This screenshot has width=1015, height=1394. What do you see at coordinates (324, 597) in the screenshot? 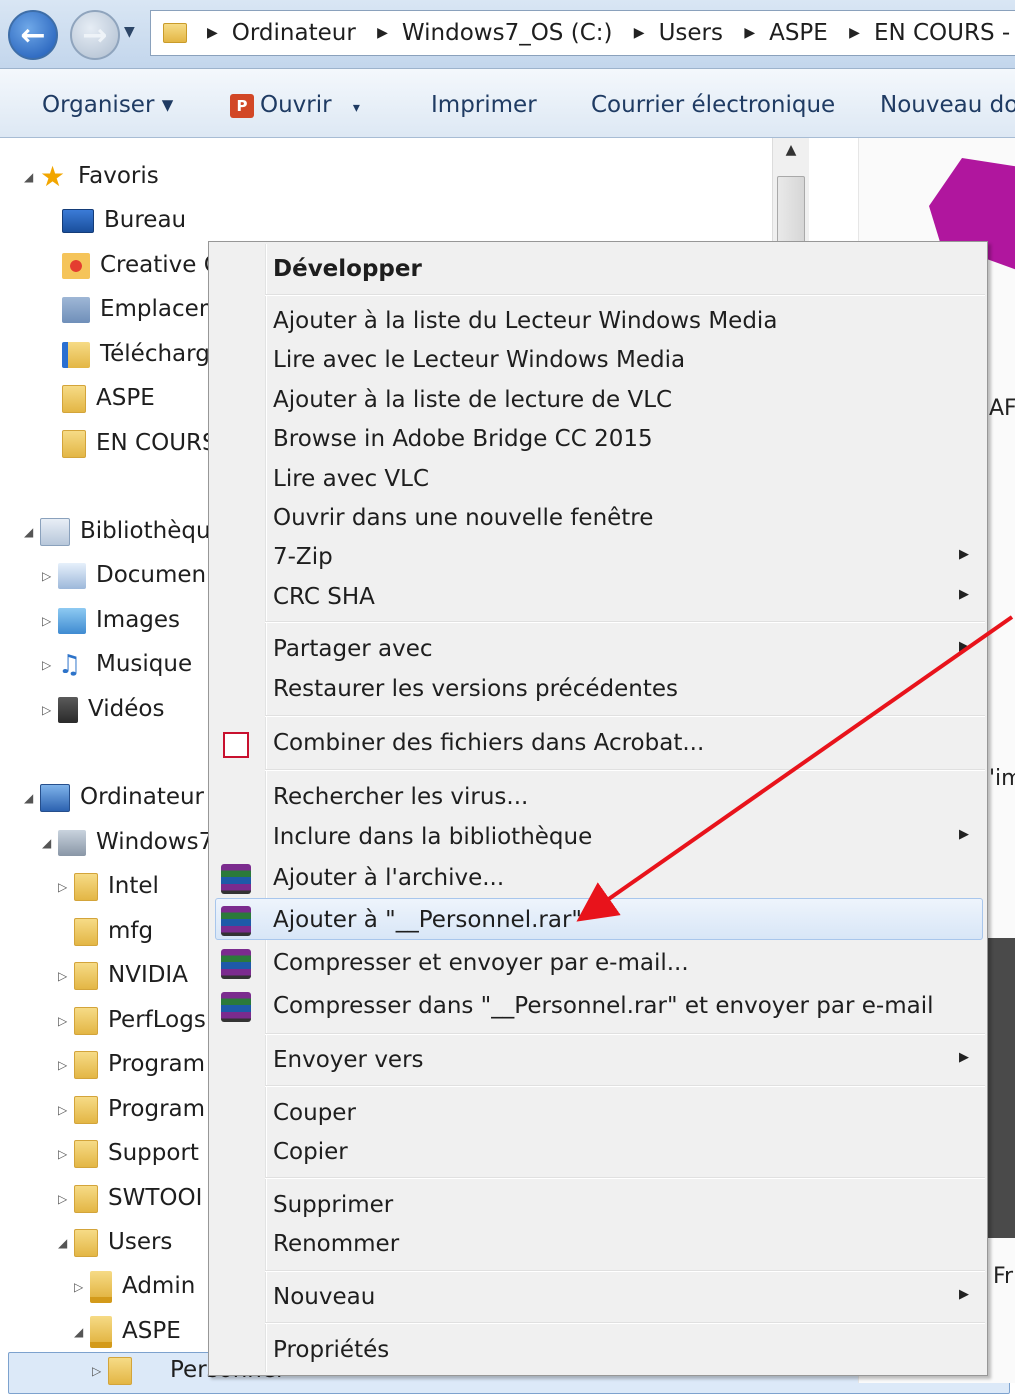
I see `menu-item-crc-sha: CRC SHA` at bounding box center [324, 597].